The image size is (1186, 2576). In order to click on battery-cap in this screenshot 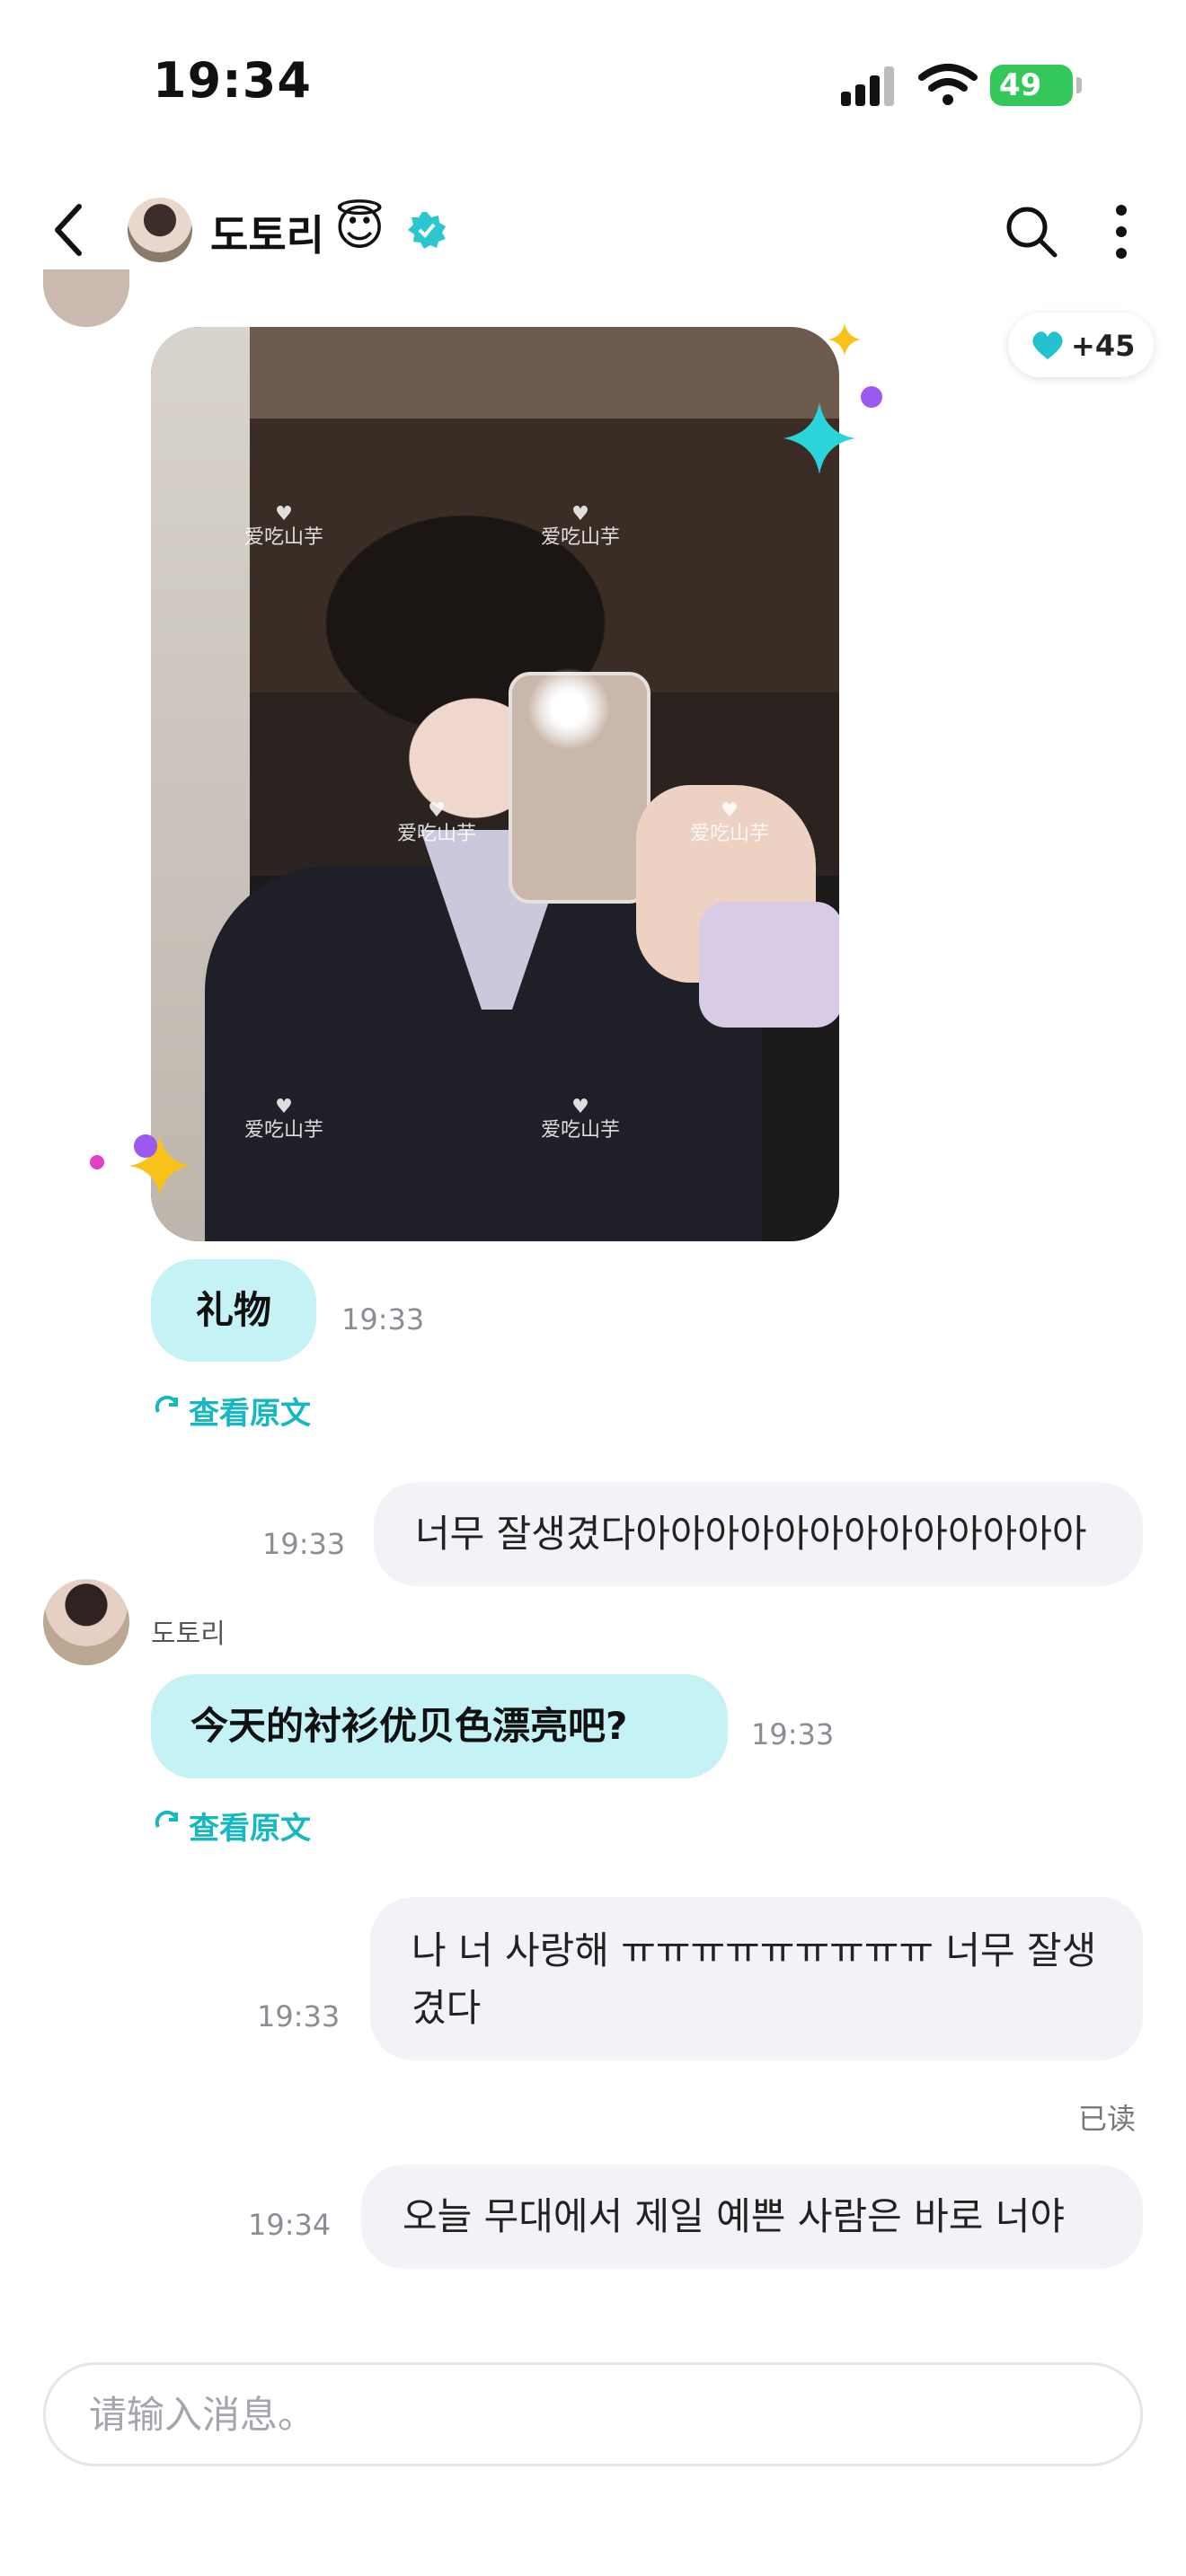, I will do `click(1079, 85)`.